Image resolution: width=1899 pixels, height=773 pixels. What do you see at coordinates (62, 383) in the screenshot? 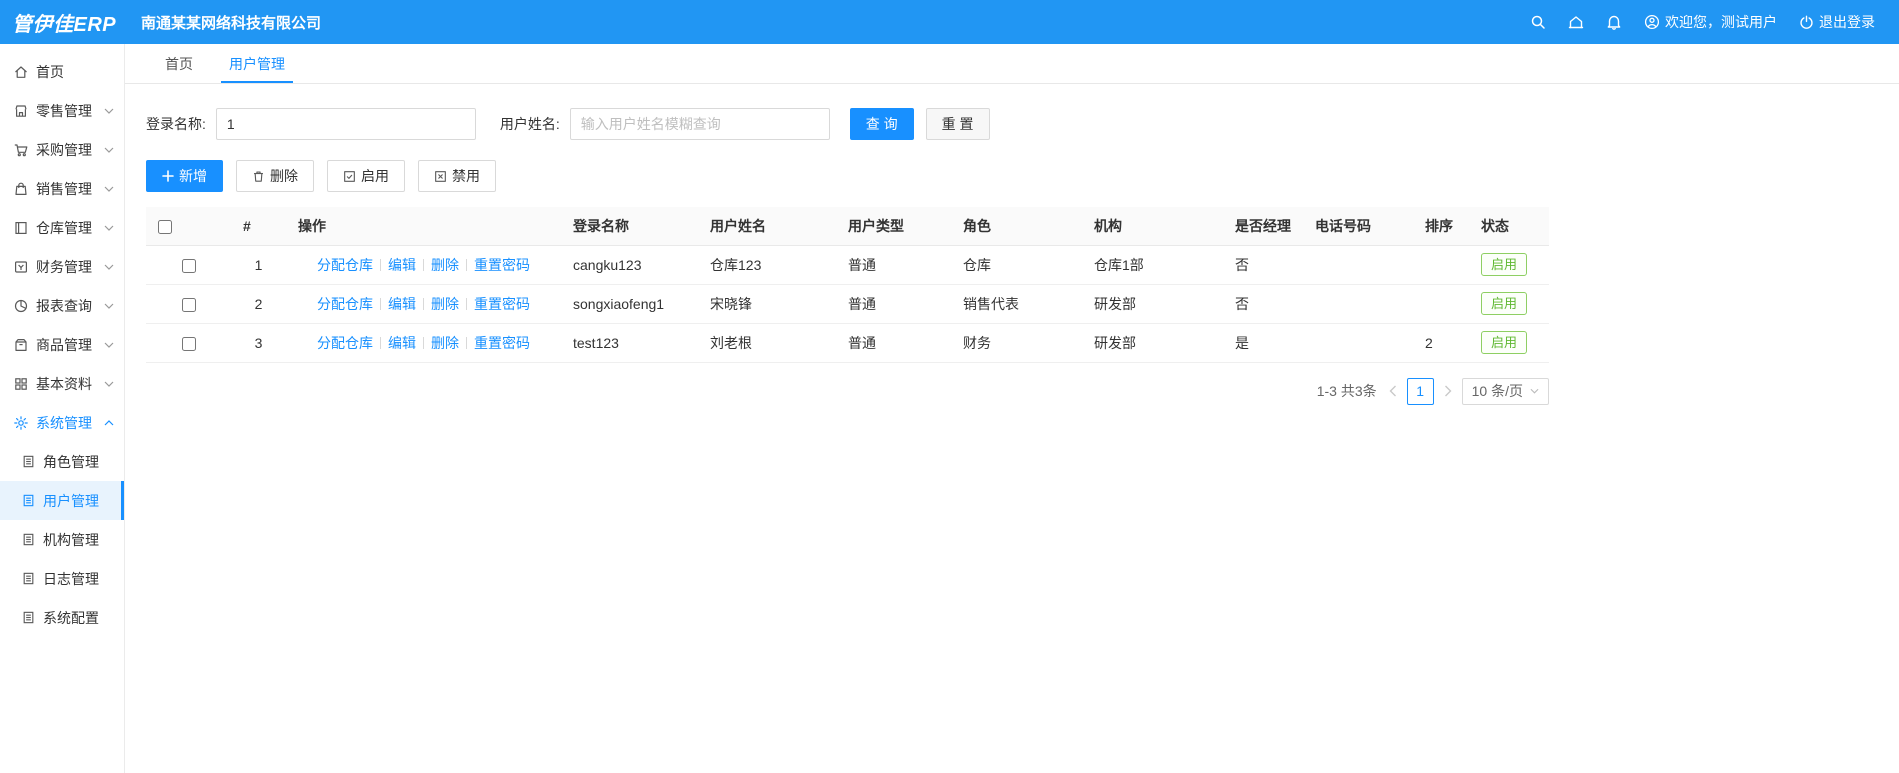
I see `sidebar-item-basic-data: 基本资料` at bounding box center [62, 383].